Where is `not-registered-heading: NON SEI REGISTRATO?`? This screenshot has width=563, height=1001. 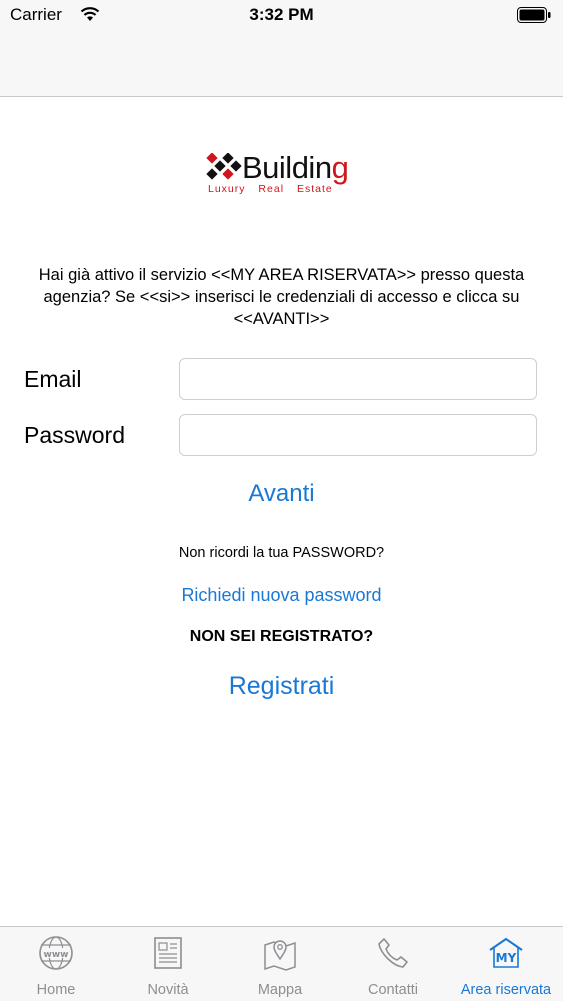
not-registered-heading: NON SEI REGISTRATO? is located at coordinates (281, 636).